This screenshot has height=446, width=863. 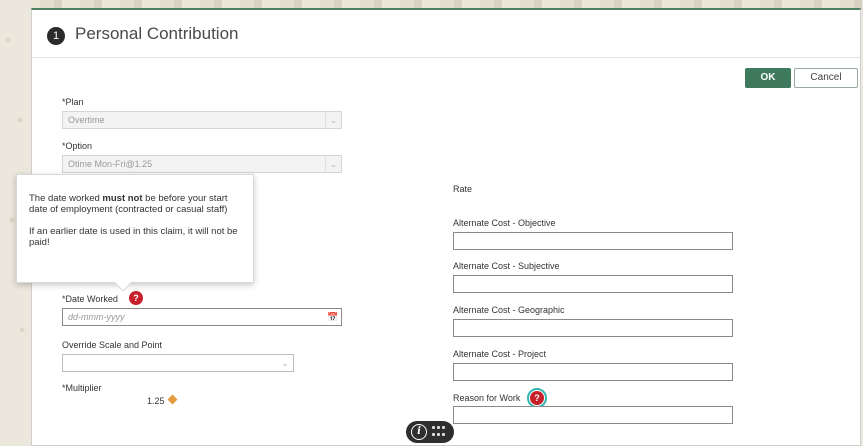 I want to click on alternate-cost-subjective-label: Alternate Cost - Subjective, so click(x=506, y=266).